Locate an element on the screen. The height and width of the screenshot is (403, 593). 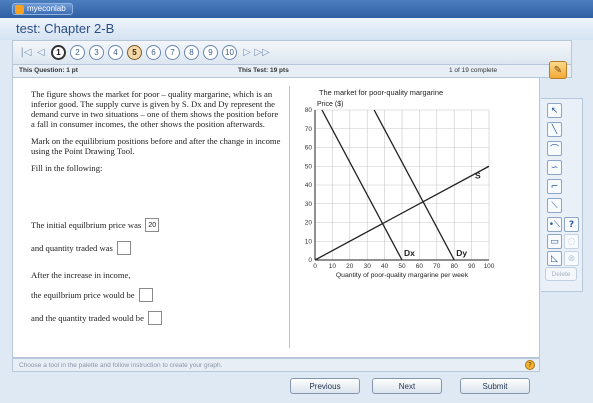
first-question-icon: |◁ is located at coordinates (26, 53).